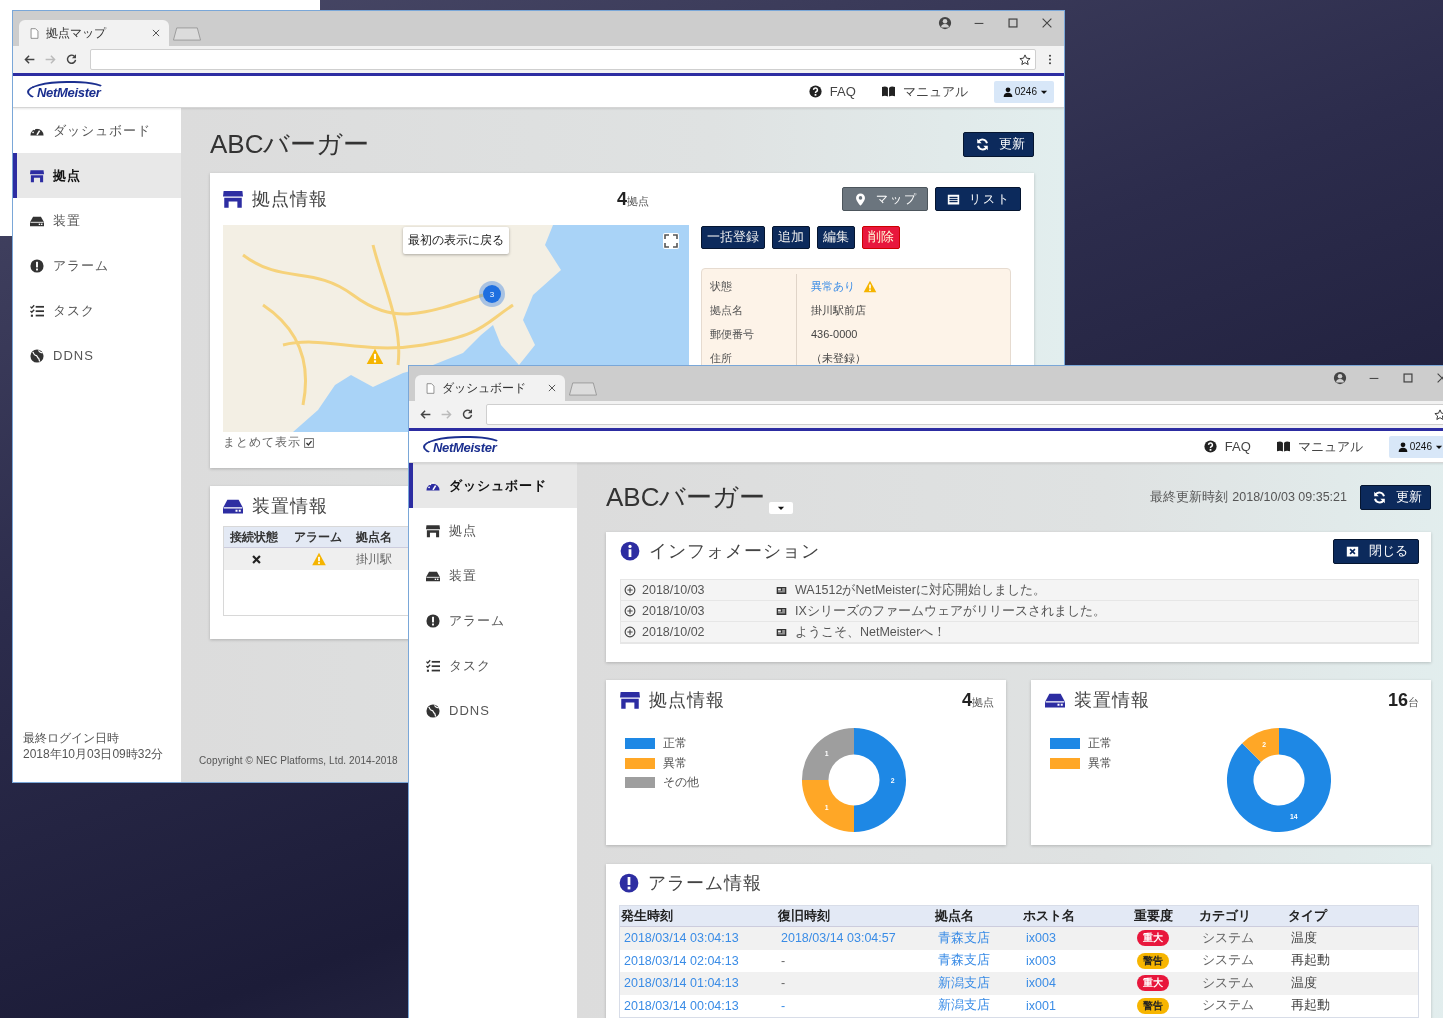 The height and width of the screenshot is (1018, 1443). I want to click on table-cell: システム, so click(1228, 961).